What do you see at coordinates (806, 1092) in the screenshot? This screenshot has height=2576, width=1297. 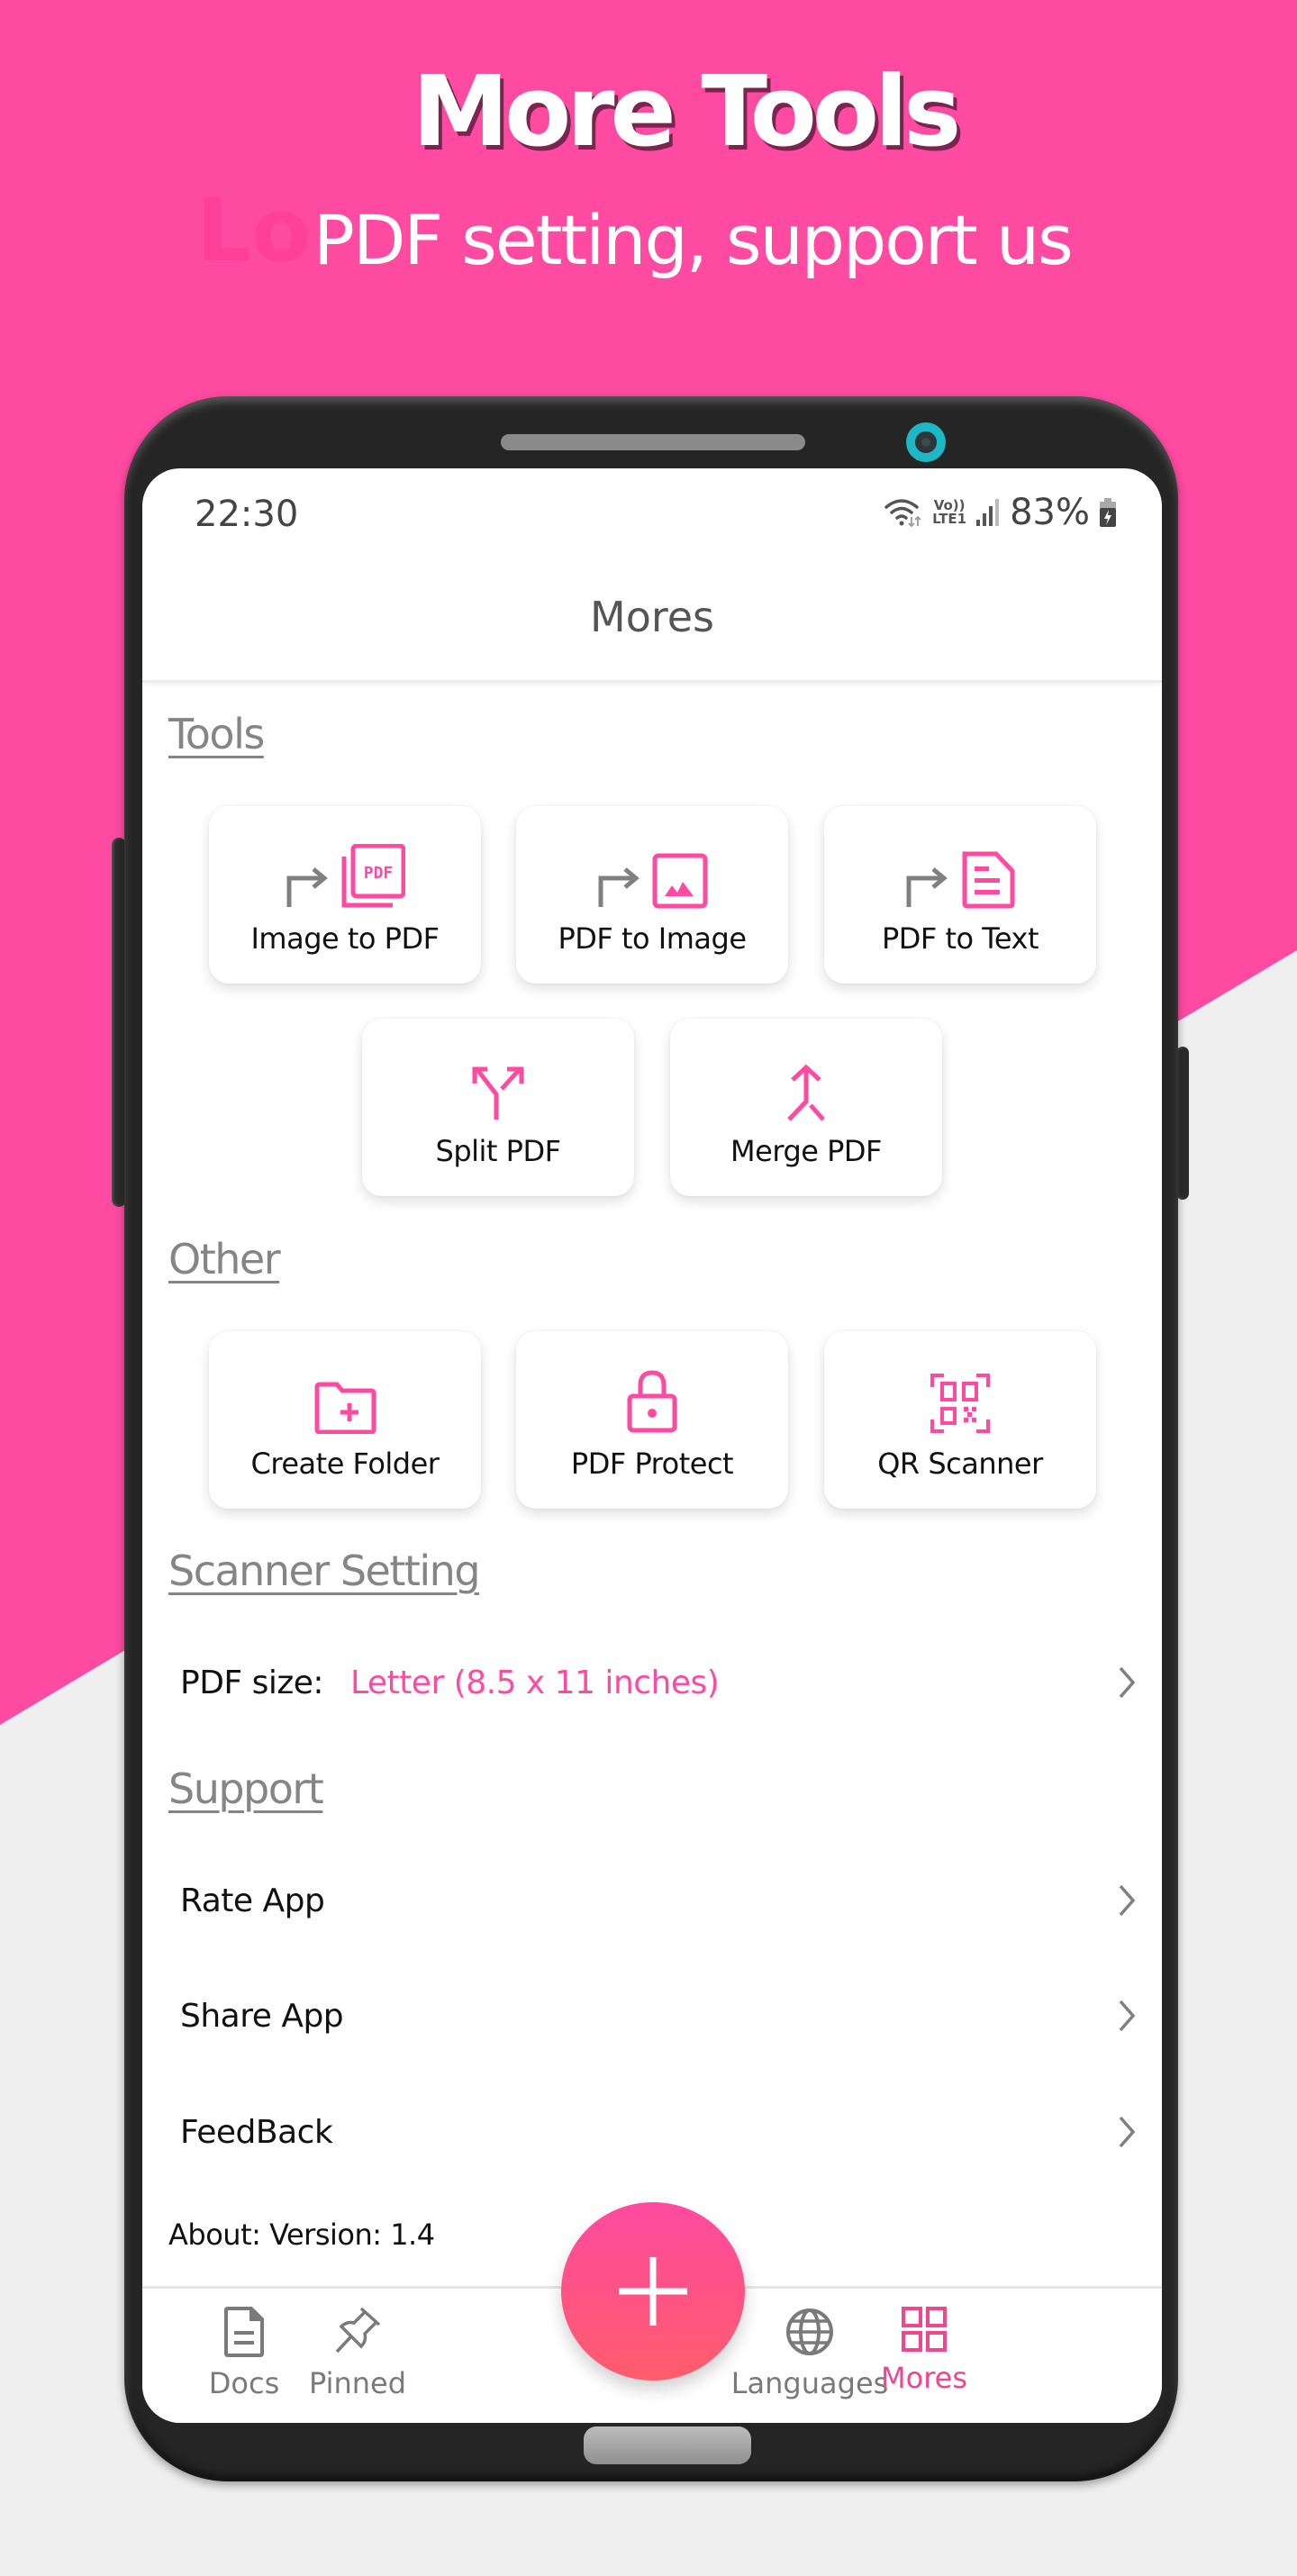 I see `merge-icon` at bounding box center [806, 1092].